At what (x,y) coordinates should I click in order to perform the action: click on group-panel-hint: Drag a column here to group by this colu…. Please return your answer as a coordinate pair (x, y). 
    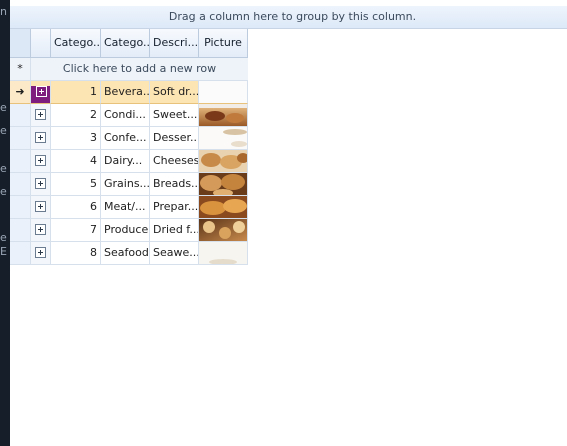
    Looking at the image, I should click on (292, 16).